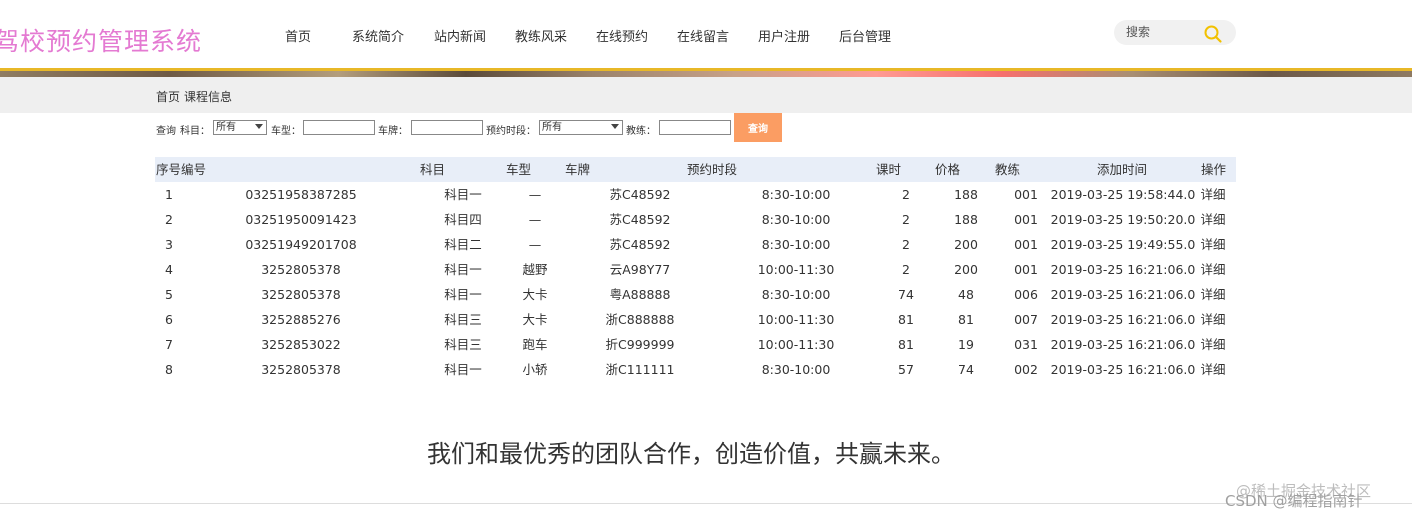 Image resolution: width=1412 pixels, height=517 pixels. What do you see at coordinates (784, 35) in the screenshot?
I see `nav-register: 用户注册` at bounding box center [784, 35].